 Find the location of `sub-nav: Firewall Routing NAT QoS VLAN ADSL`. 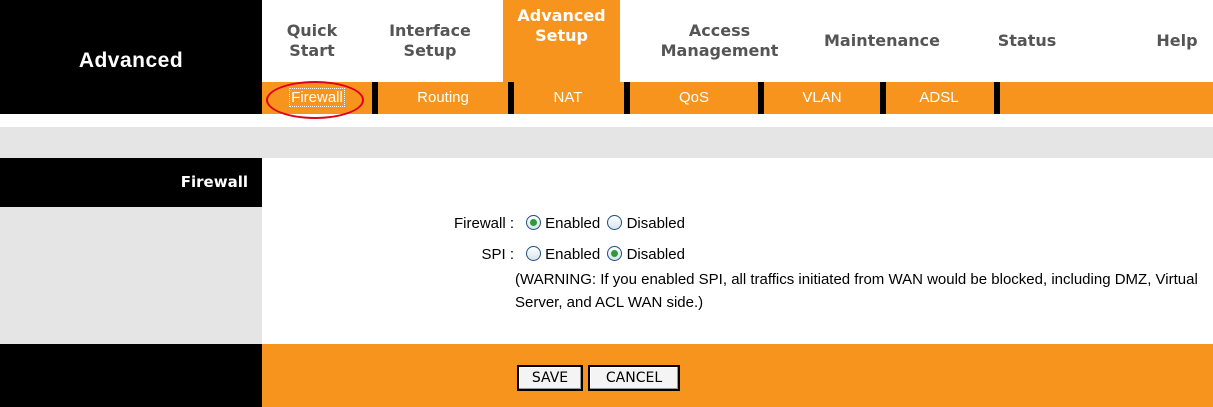

sub-nav: Firewall Routing NAT QoS VLAN ADSL is located at coordinates (737, 98).